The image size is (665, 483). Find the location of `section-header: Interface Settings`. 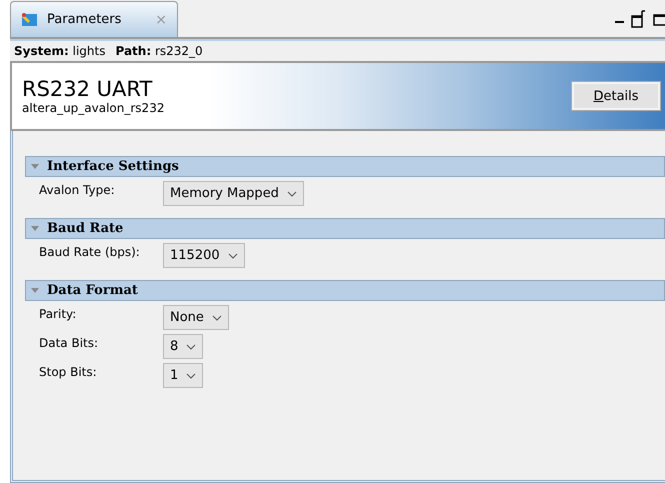

section-header: Interface Settings is located at coordinates (345, 166).